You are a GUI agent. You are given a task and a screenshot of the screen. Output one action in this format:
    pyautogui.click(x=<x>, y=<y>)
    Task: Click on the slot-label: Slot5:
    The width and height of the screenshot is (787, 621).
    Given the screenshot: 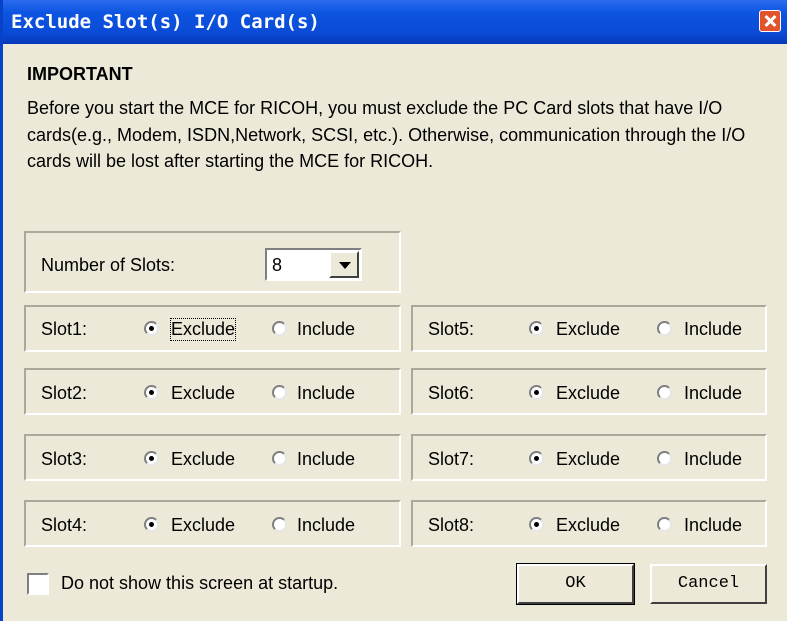 What is the action you would take?
    pyautogui.click(x=451, y=329)
    